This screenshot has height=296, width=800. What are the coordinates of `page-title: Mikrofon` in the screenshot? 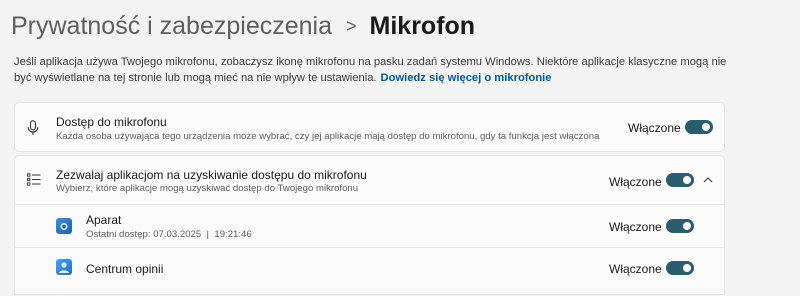 It's located at (422, 26).